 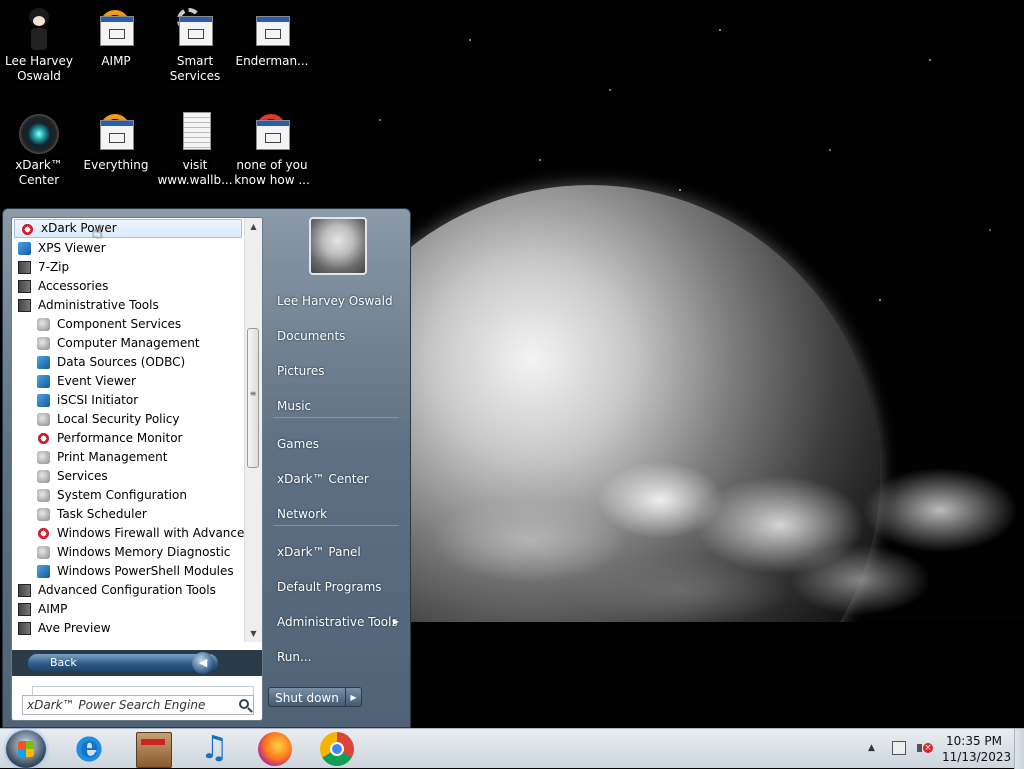 What do you see at coordinates (1019, 749) in the screenshot?
I see `show-desktop-button` at bounding box center [1019, 749].